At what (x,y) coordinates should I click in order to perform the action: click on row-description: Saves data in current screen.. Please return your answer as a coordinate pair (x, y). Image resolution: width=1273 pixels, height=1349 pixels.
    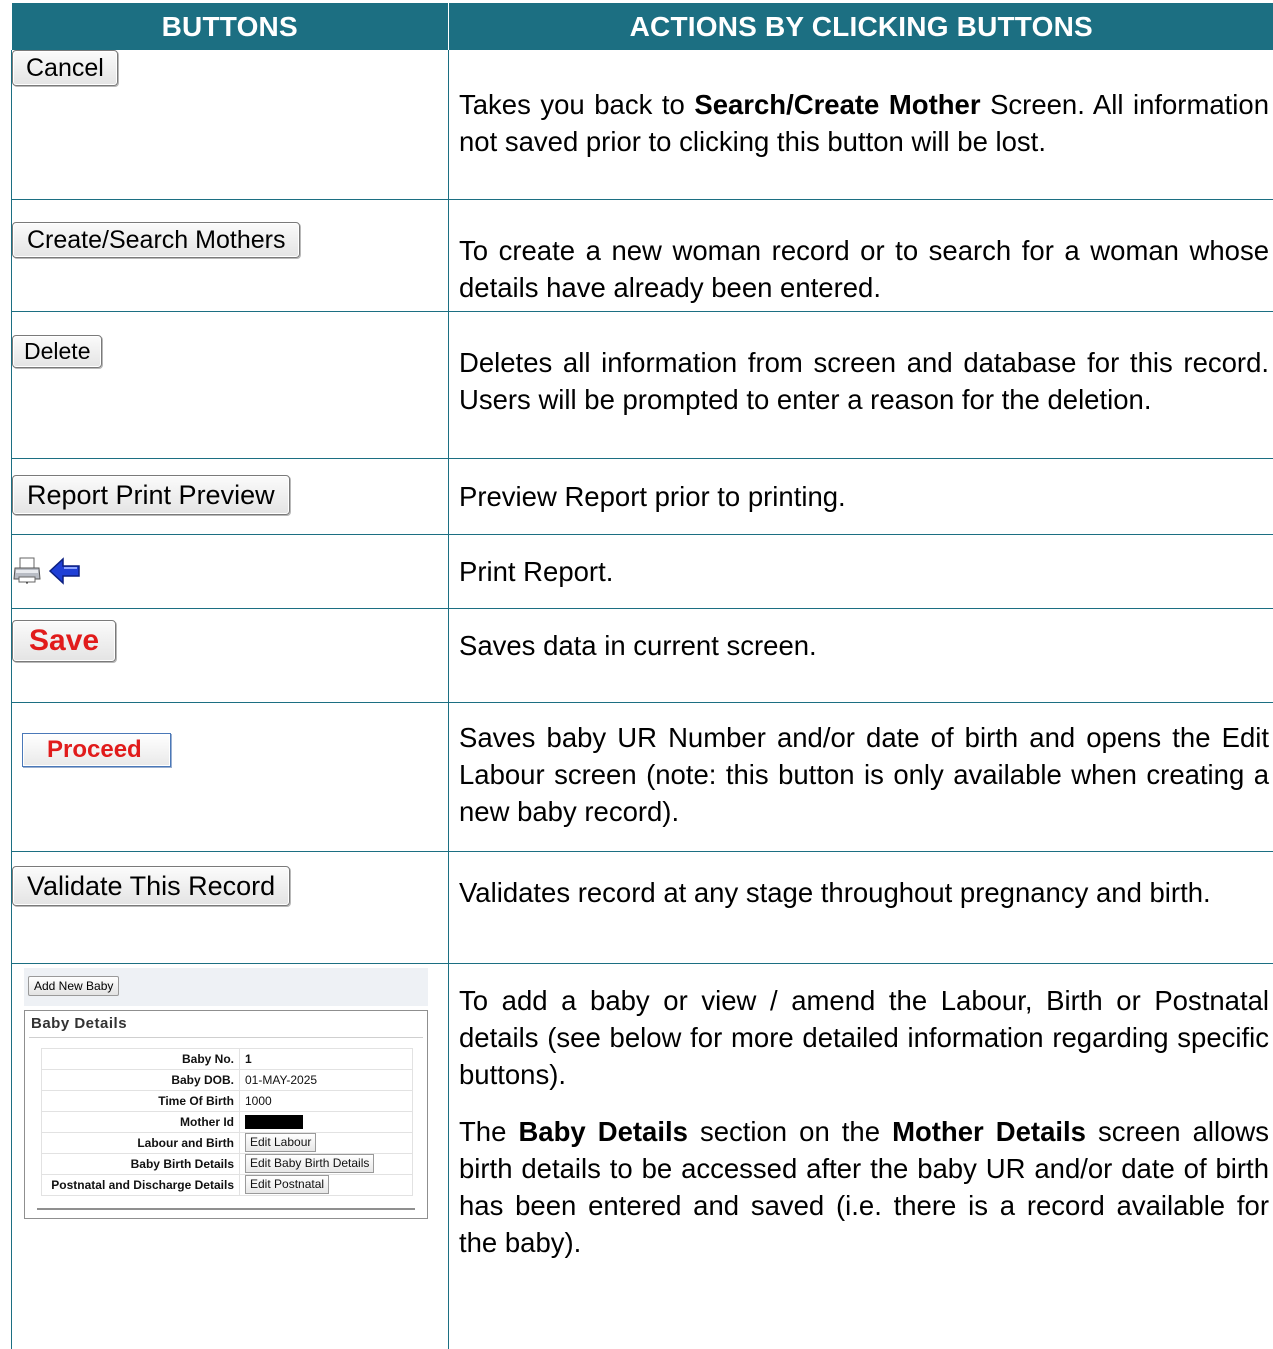
    Looking at the image, I should click on (861, 636).